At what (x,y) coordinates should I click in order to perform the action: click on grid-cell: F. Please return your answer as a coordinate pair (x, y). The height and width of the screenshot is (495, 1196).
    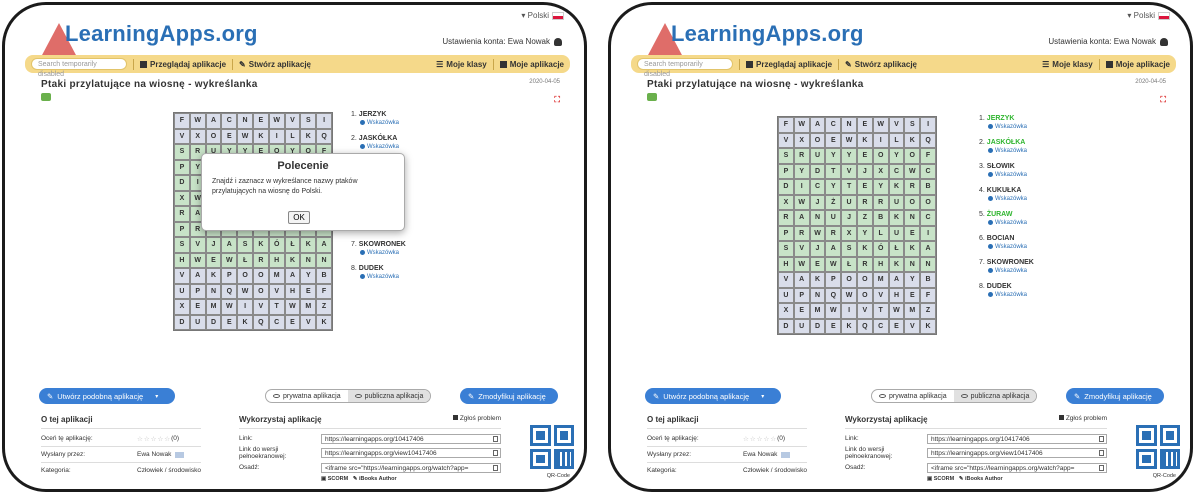
    Looking at the image, I should click on (786, 125).